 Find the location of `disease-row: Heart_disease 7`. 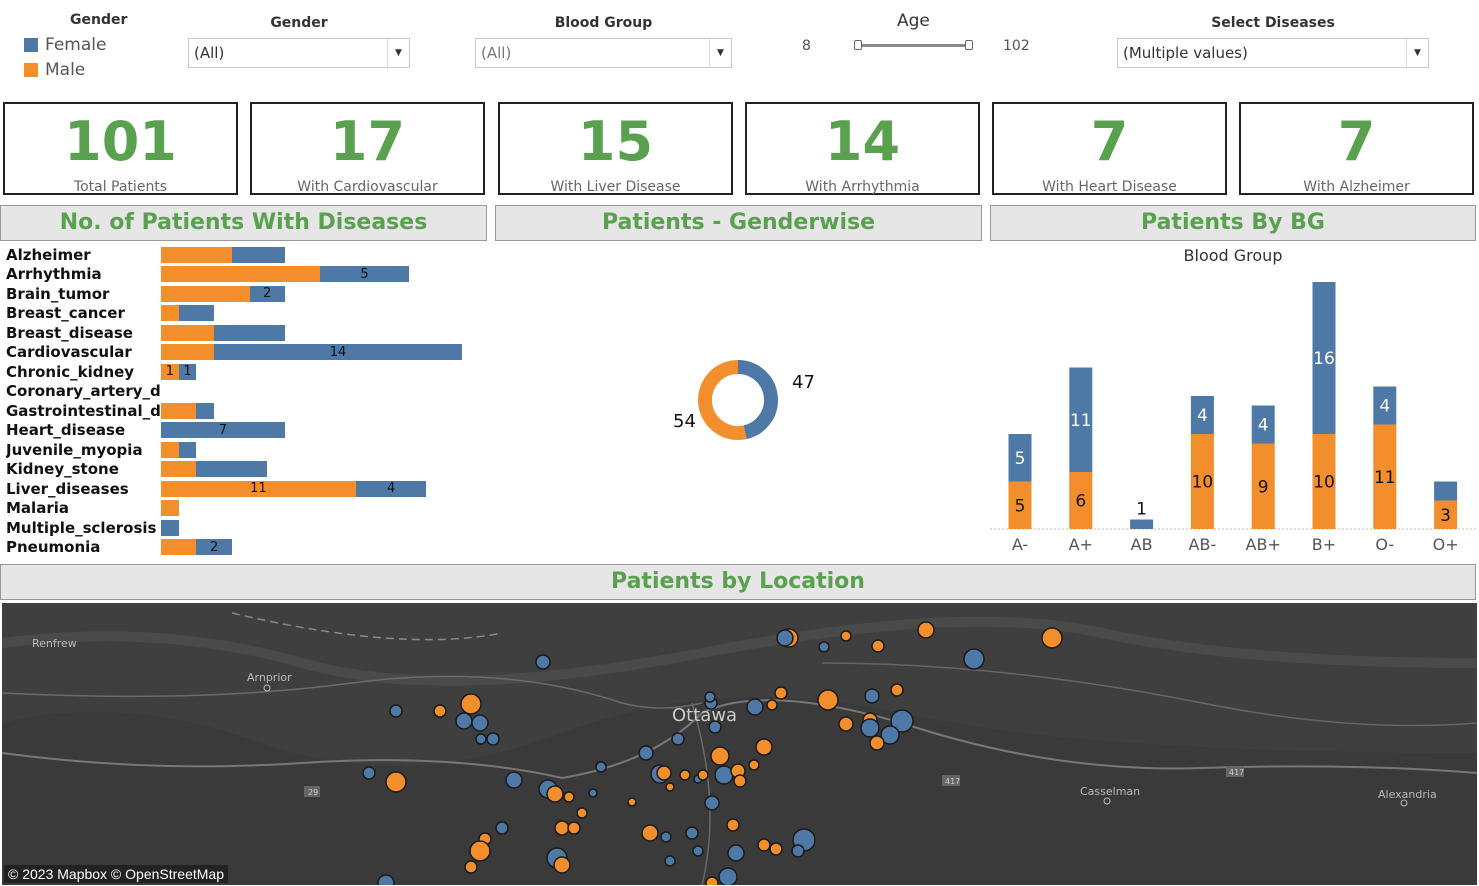

disease-row: Heart_disease 7 is located at coordinates (241, 431).